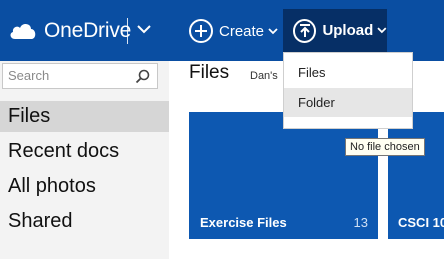 The height and width of the screenshot is (259, 444). I want to click on search-icon, so click(142, 76).